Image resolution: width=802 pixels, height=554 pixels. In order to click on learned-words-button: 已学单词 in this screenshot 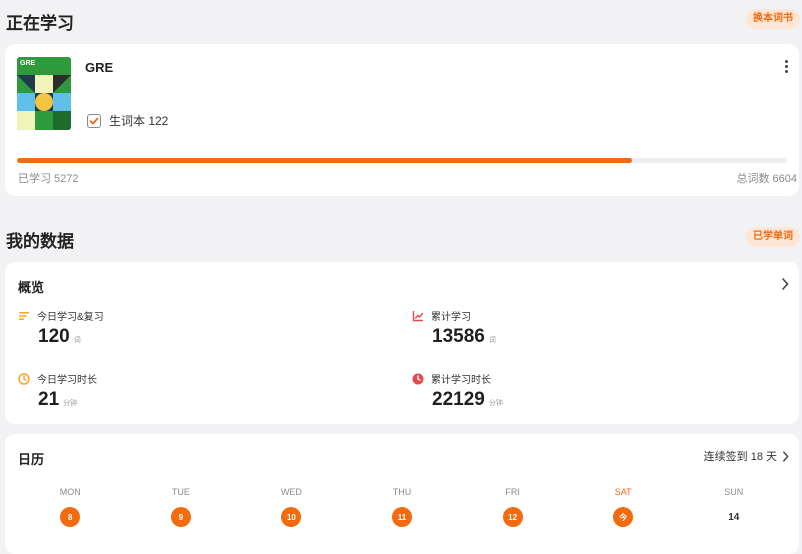, I will do `click(773, 237)`.